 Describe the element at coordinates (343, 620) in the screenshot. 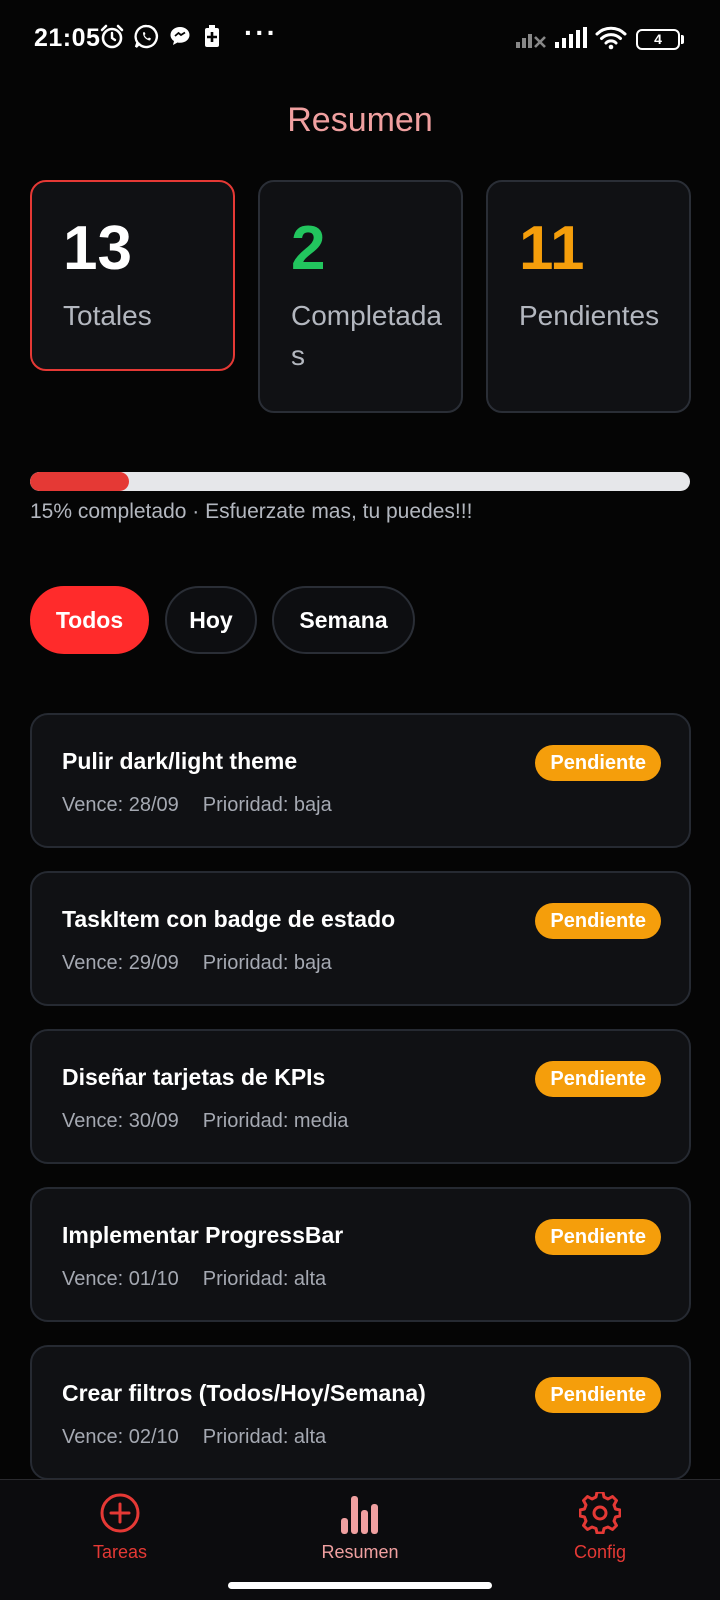

I see `filter-chip-semana: Semana` at that location.